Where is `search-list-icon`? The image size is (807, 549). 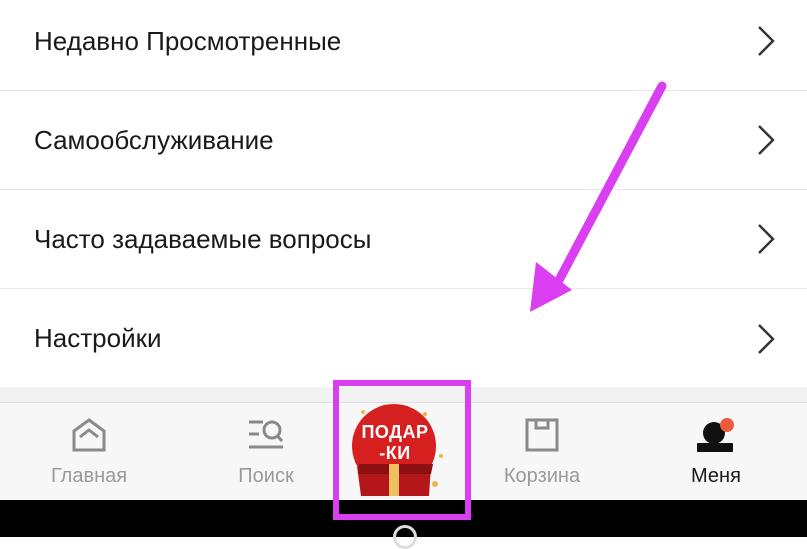 search-list-icon is located at coordinates (266, 434).